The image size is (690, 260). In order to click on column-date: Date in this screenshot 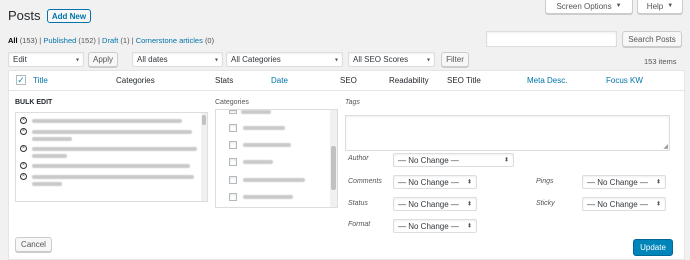, I will do `click(279, 80)`.